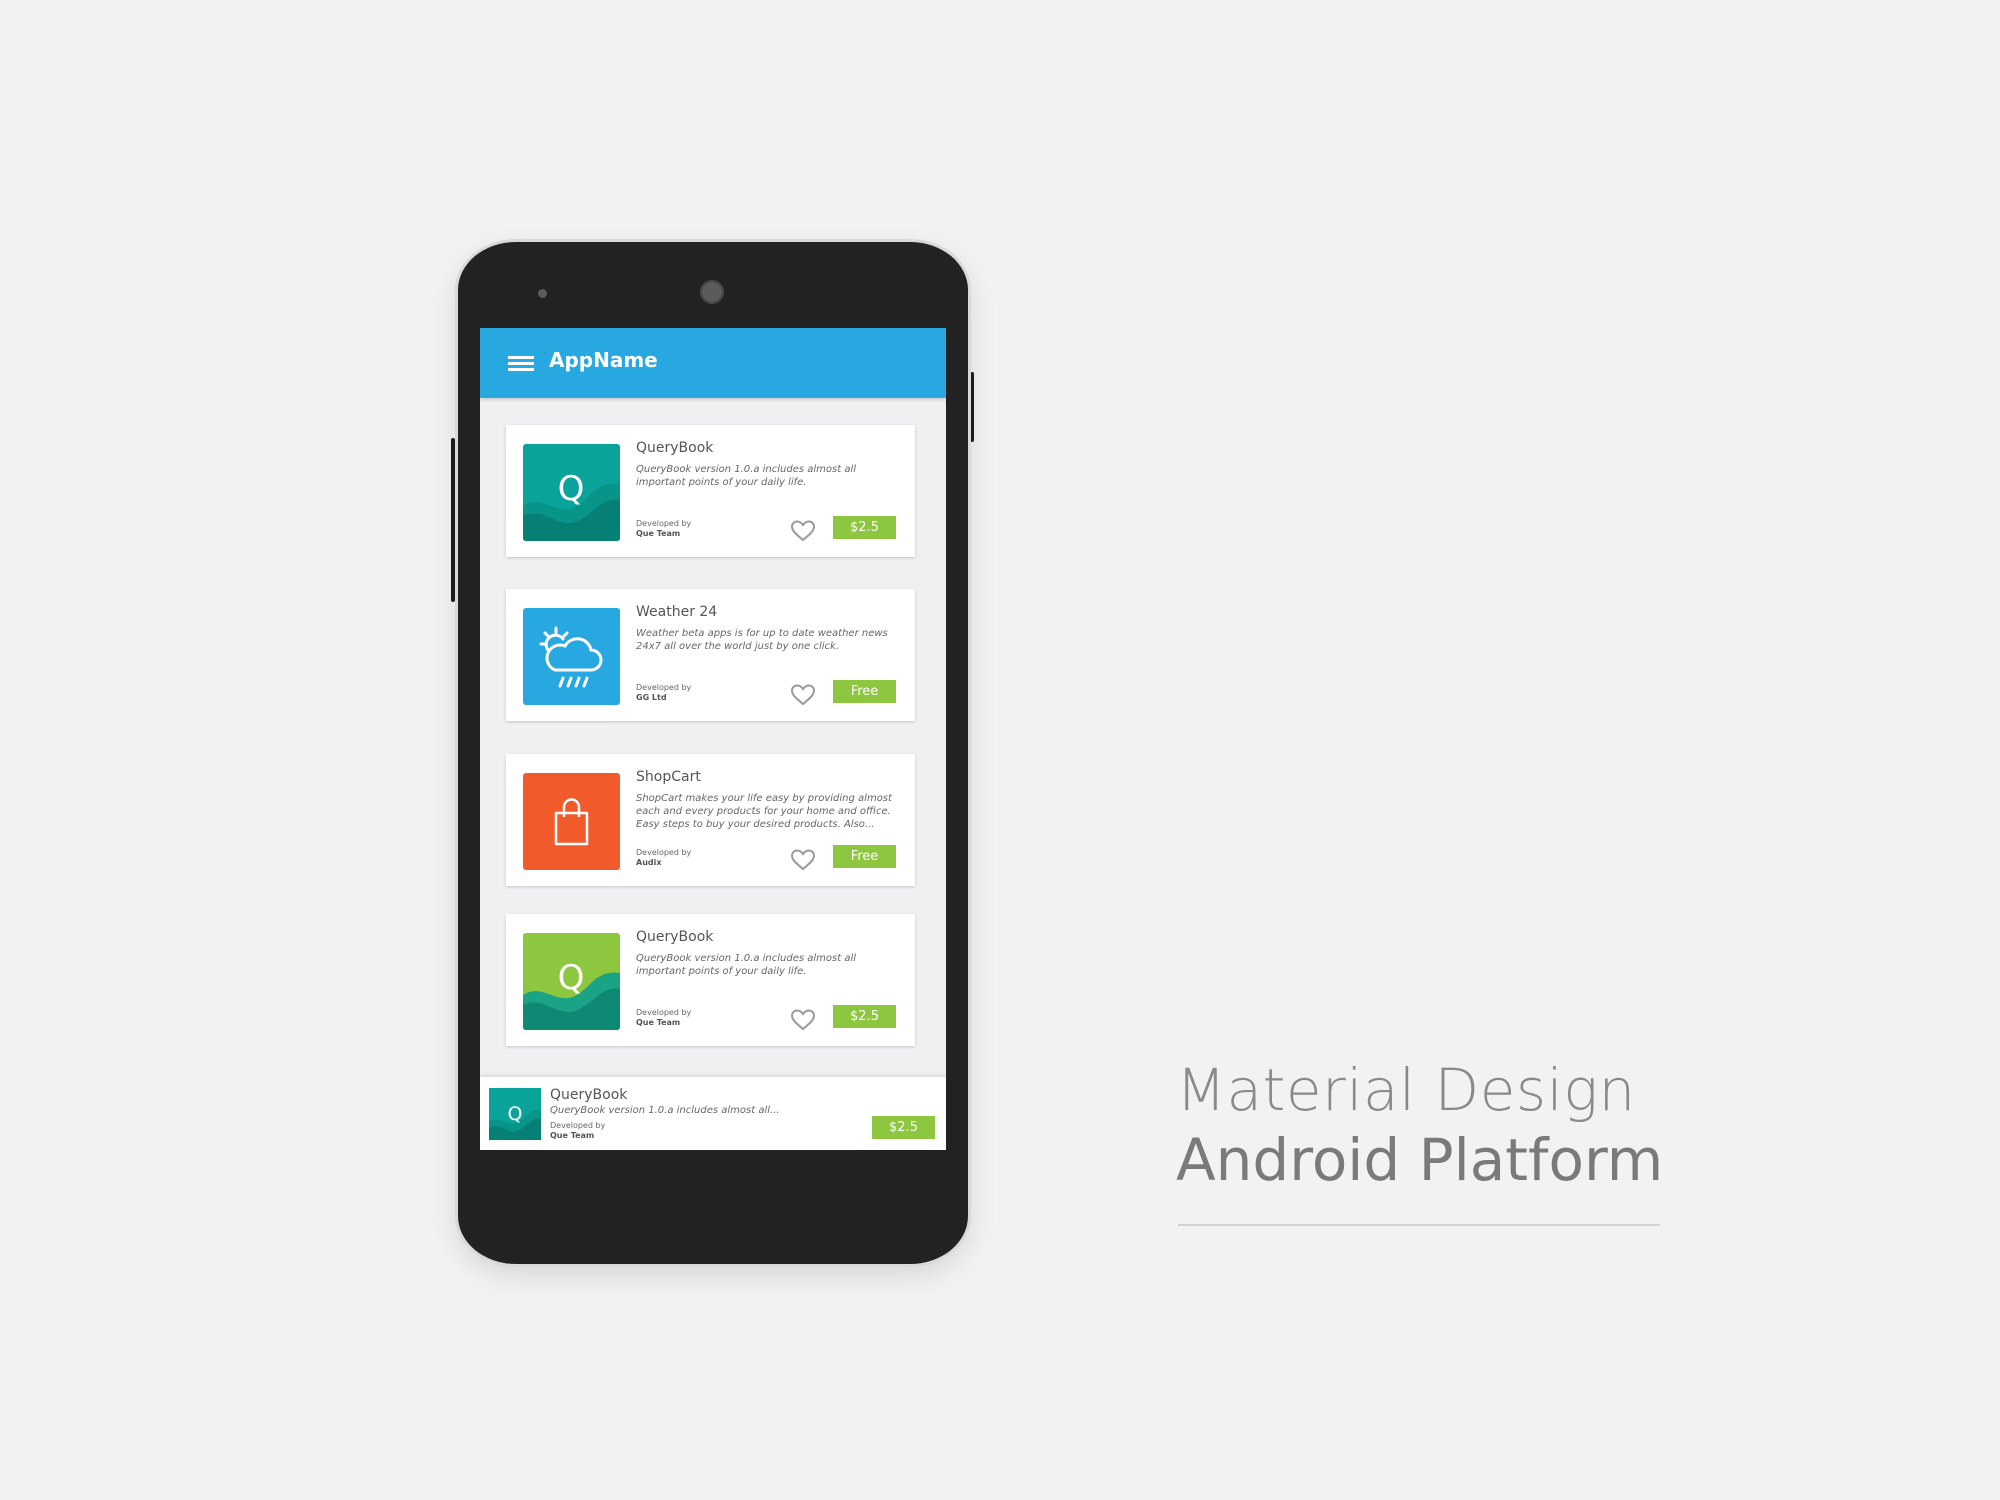 This screenshot has width=2000, height=1500. Describe the element at coordinates (571, 656) in the screenshot. I see `weather-cloud-rain-icon` at that location.